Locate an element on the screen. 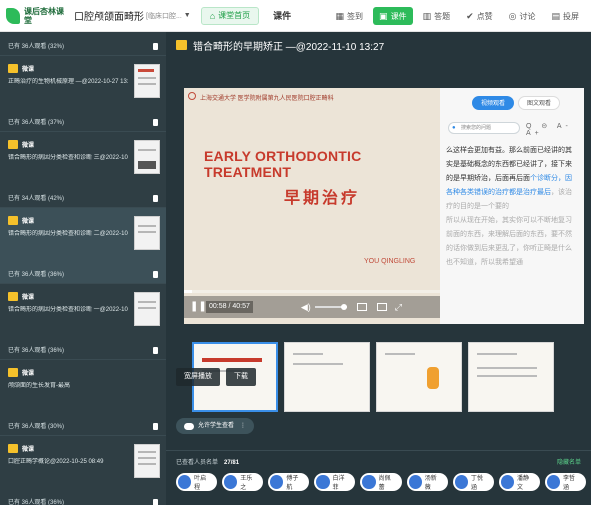 The image size is (591, 505). viewer-chip: 汤新薇 is located at coordinates (427, 482).